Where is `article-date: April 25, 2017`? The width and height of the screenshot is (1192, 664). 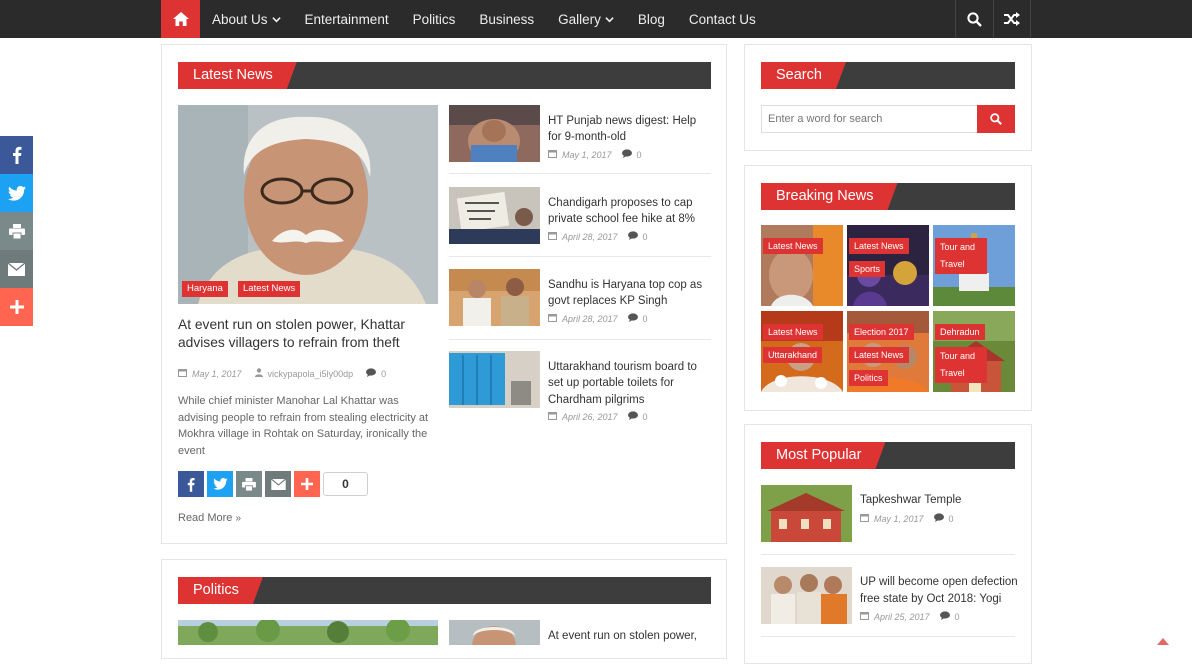 article-date: April 25, 2017 is located at coordinates (902, 617).